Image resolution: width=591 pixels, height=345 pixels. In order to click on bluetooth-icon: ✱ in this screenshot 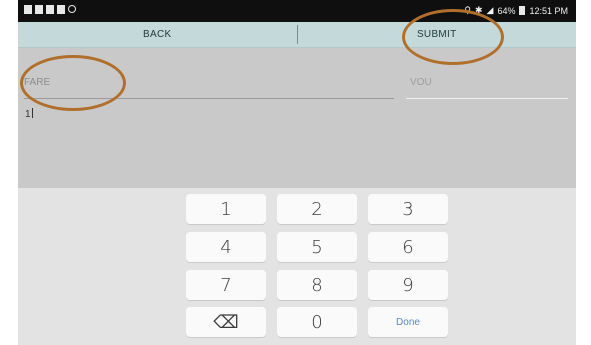, I will do `click(478, 10)`.